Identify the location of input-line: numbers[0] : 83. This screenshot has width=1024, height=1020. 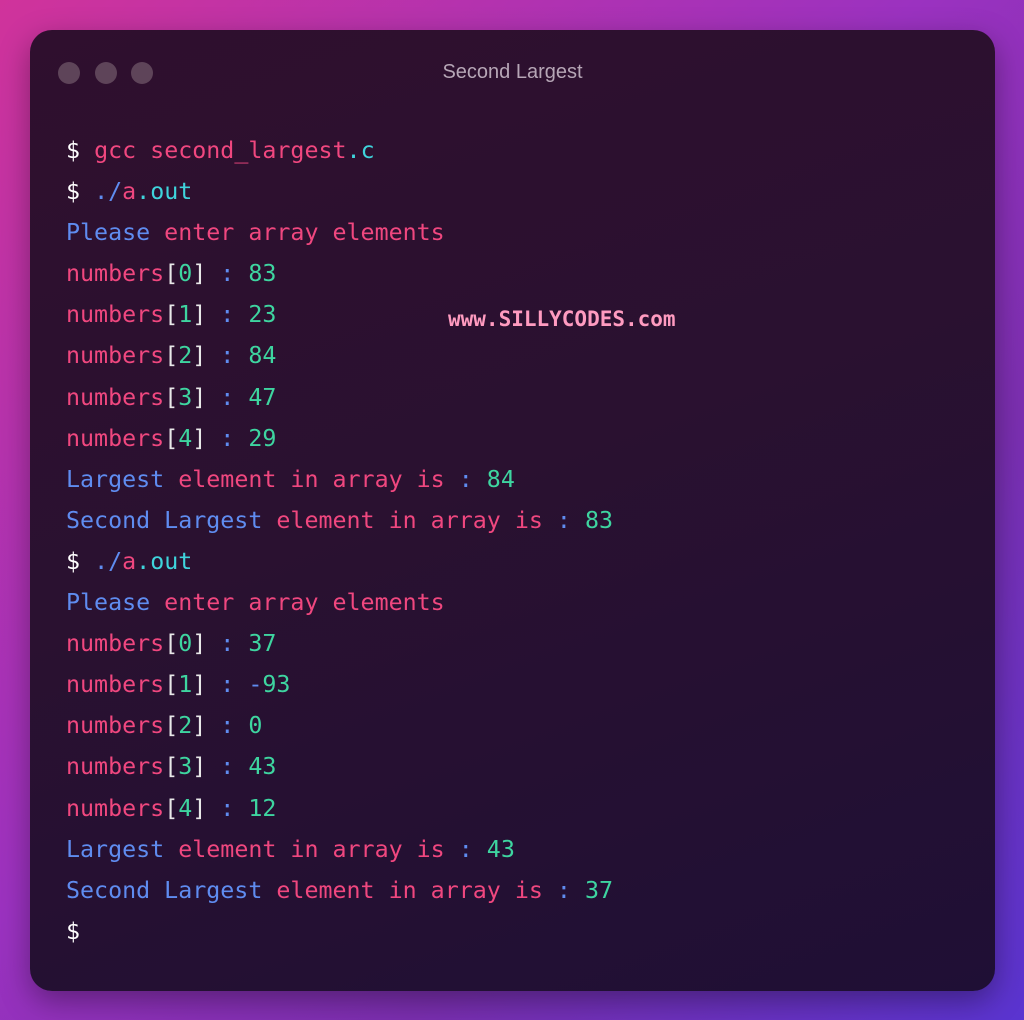
(171, 274).